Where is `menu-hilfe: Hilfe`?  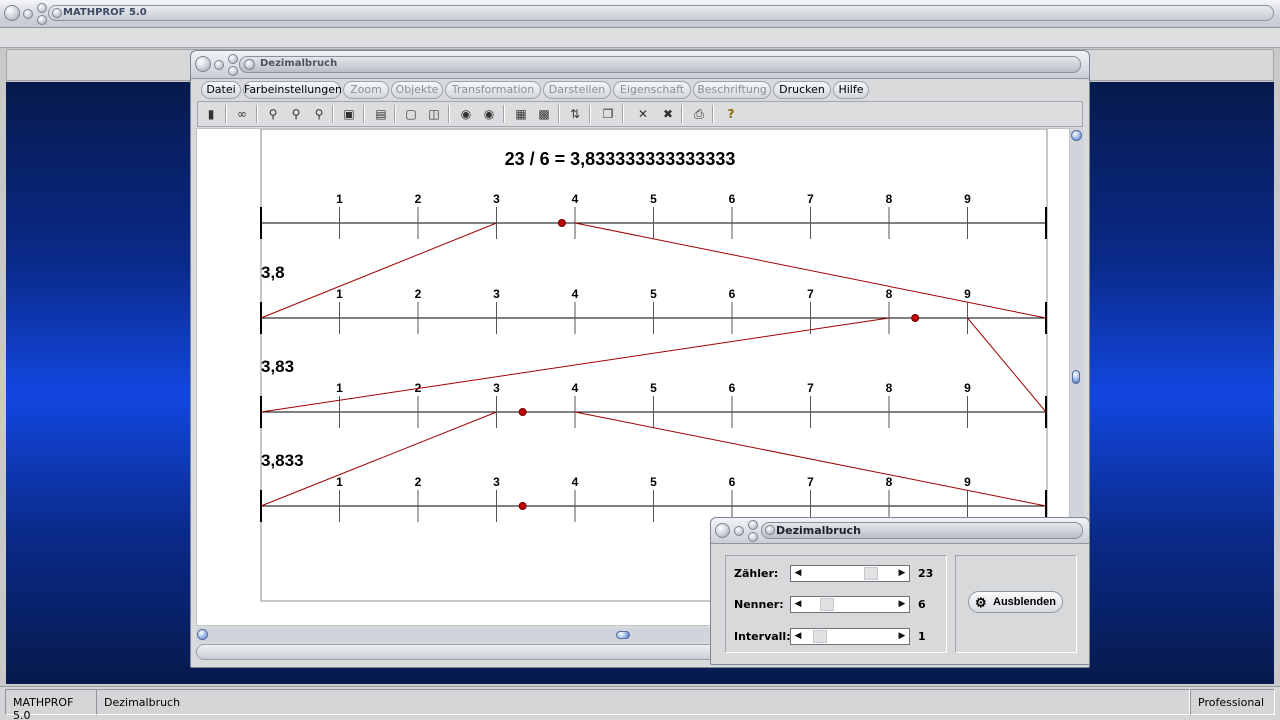
menu-hilfe: Hilfe is located at coordinates (851, 90).